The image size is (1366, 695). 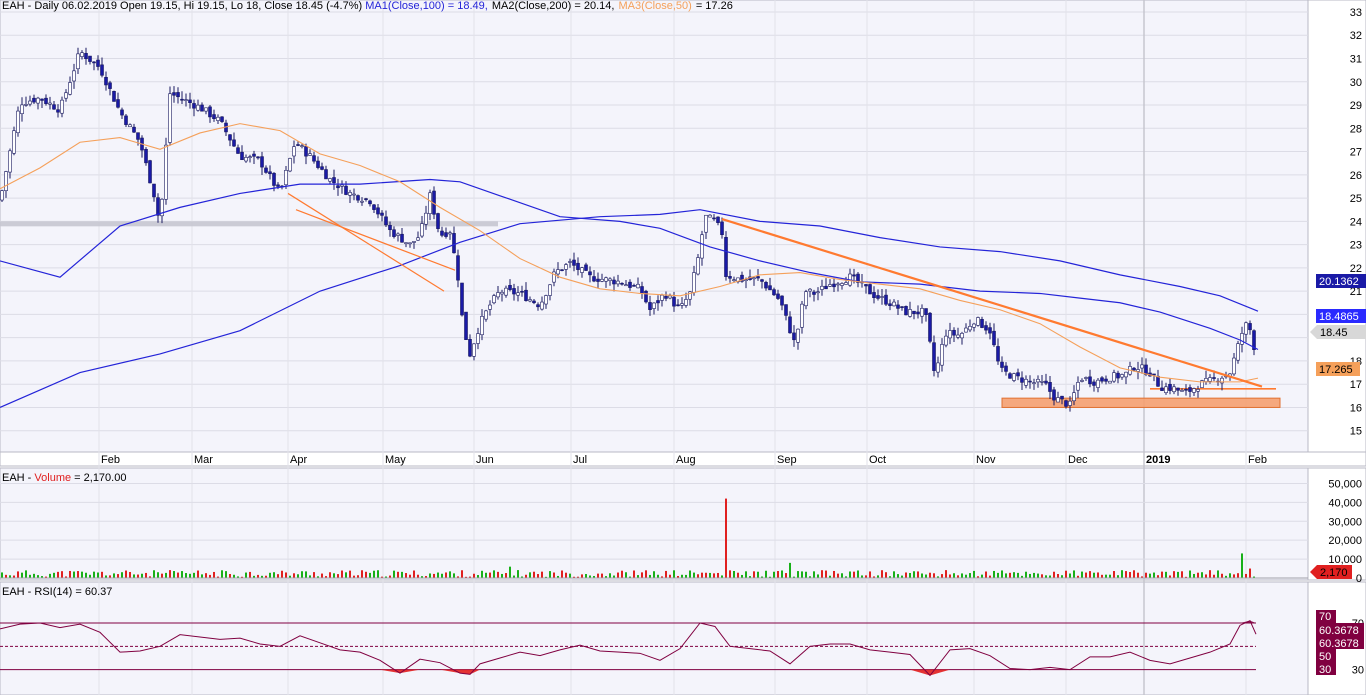 What do you see at coordinates (98, 478) in the screenshot?
I see `volume-header-value: = 2,170.00` at bounding box center [98, 478].